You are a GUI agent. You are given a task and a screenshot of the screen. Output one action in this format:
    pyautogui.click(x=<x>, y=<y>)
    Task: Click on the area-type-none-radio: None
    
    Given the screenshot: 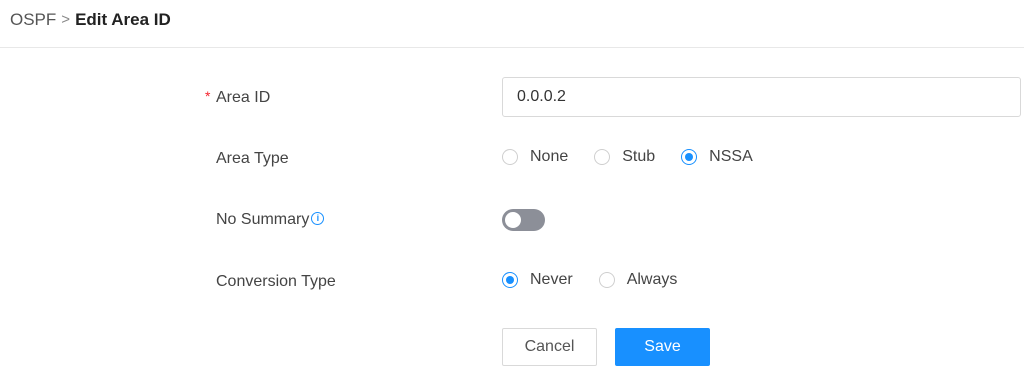 What is the action you would take?
    pyautogui.click(x=535, y=157)
    